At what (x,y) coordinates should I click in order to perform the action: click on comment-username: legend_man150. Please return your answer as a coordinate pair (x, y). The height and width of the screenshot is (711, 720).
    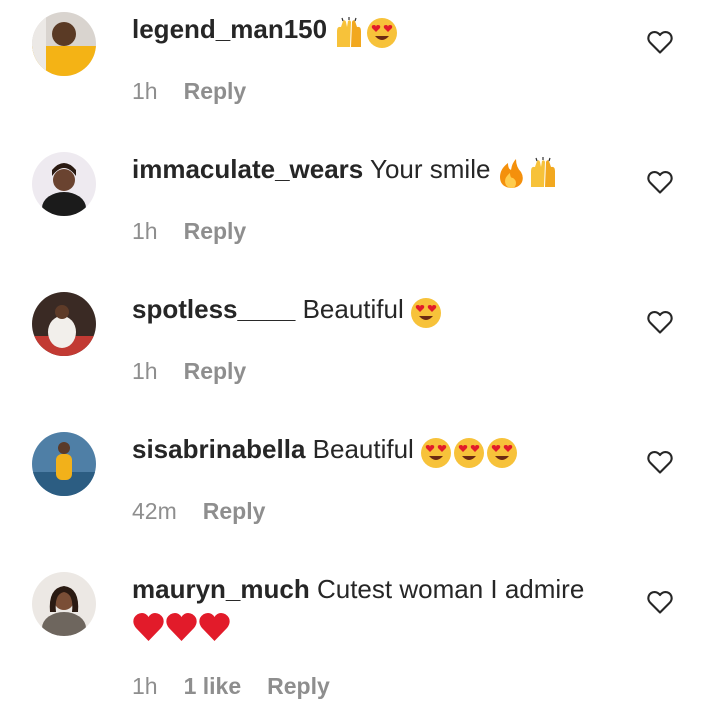
    Looking at the image, I should click on (229, 29).